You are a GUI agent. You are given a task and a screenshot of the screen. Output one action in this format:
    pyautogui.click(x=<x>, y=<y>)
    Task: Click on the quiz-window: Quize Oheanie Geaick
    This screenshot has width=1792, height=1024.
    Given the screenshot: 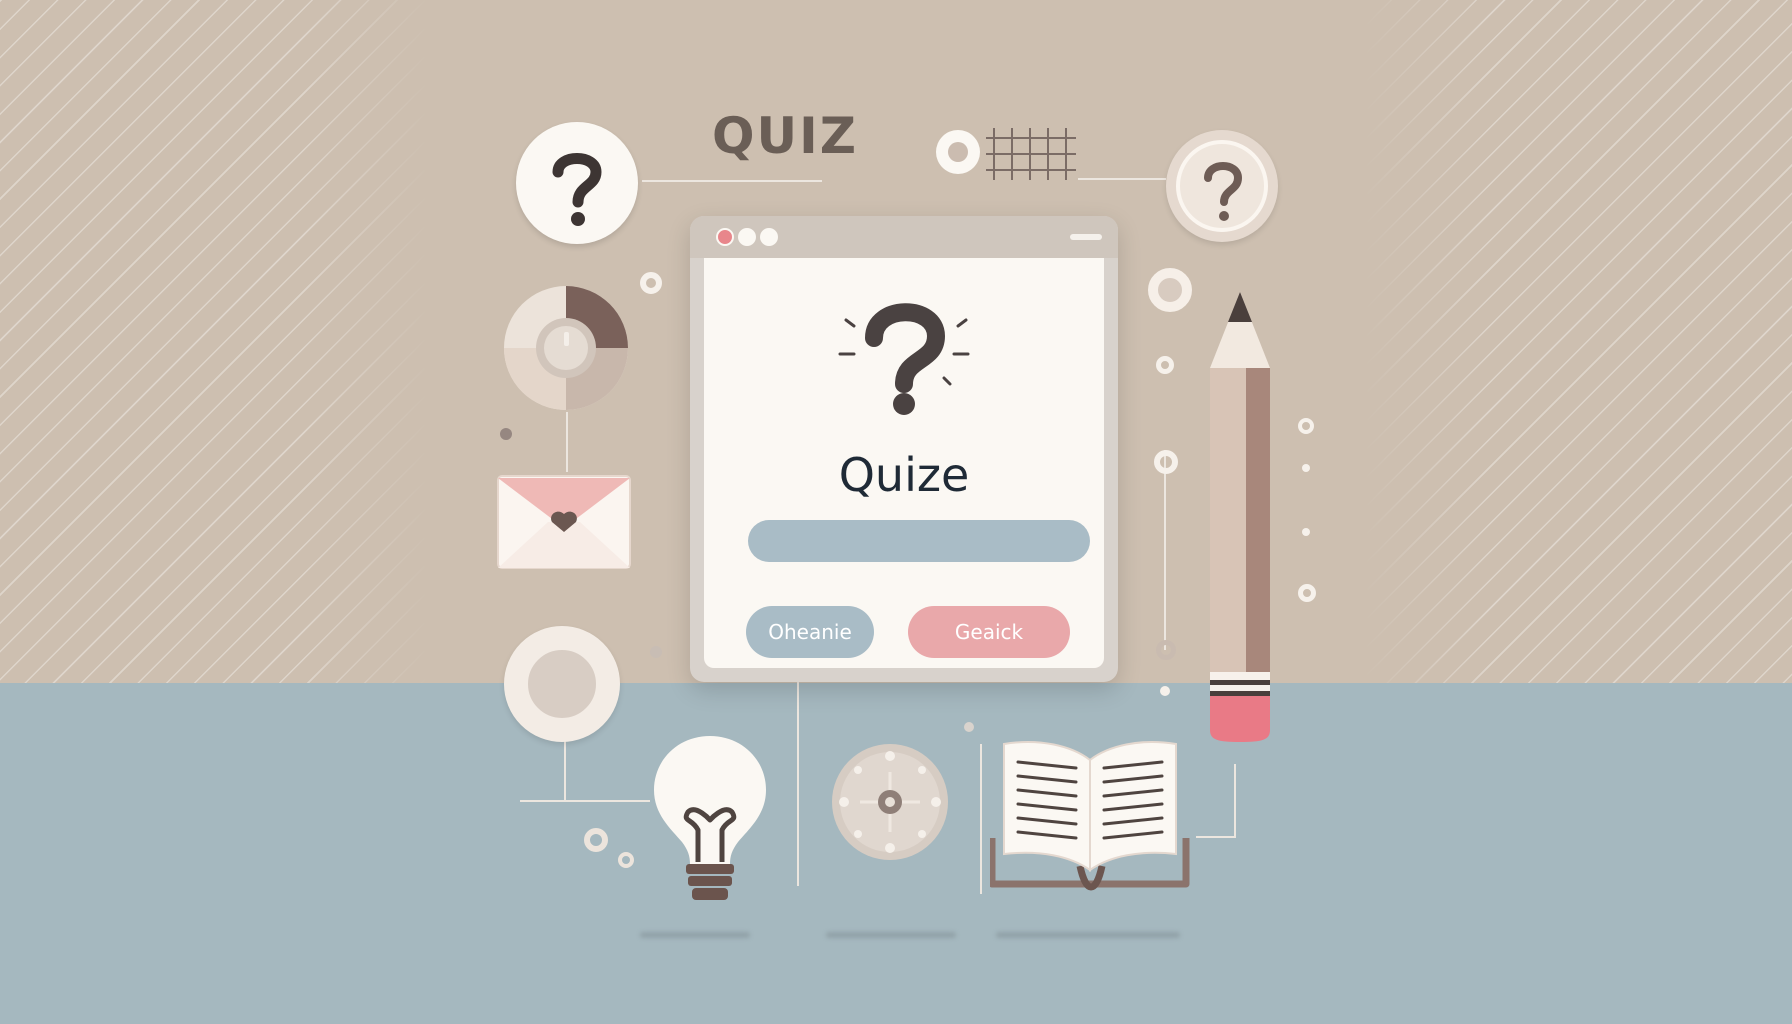 What is the action you would take?
    pyautogui.click(x=904, y=449)
    